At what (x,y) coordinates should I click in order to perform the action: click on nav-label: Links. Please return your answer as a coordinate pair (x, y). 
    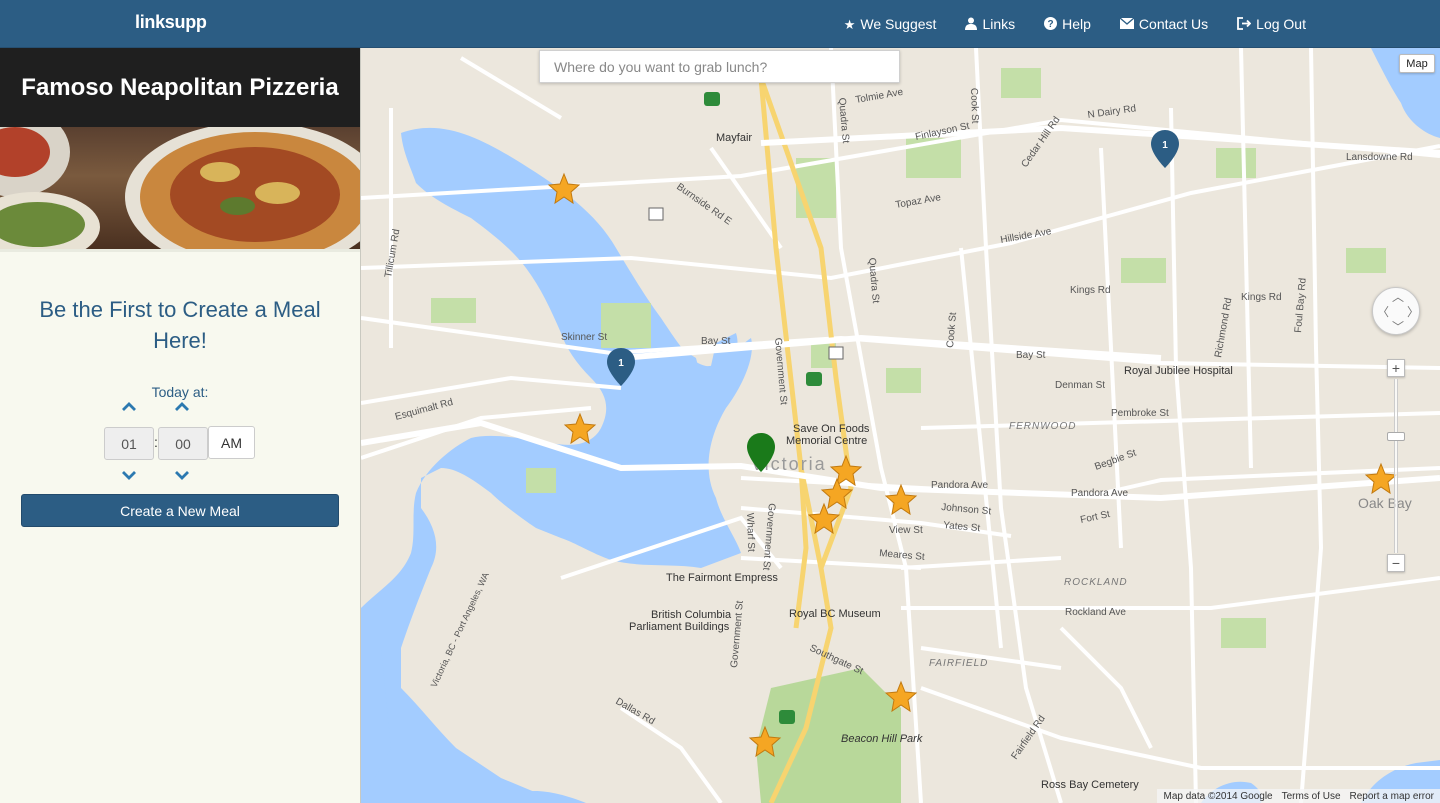
    Looking at the image, I should click on (999, 24).